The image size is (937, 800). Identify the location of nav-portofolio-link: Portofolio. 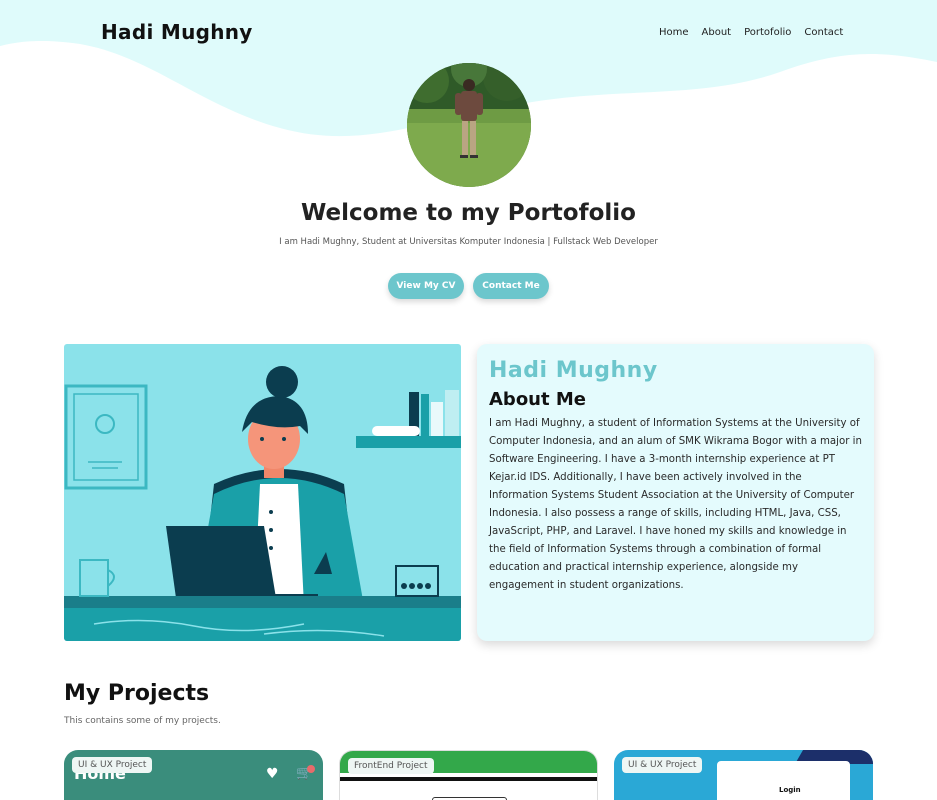
(767, 32).